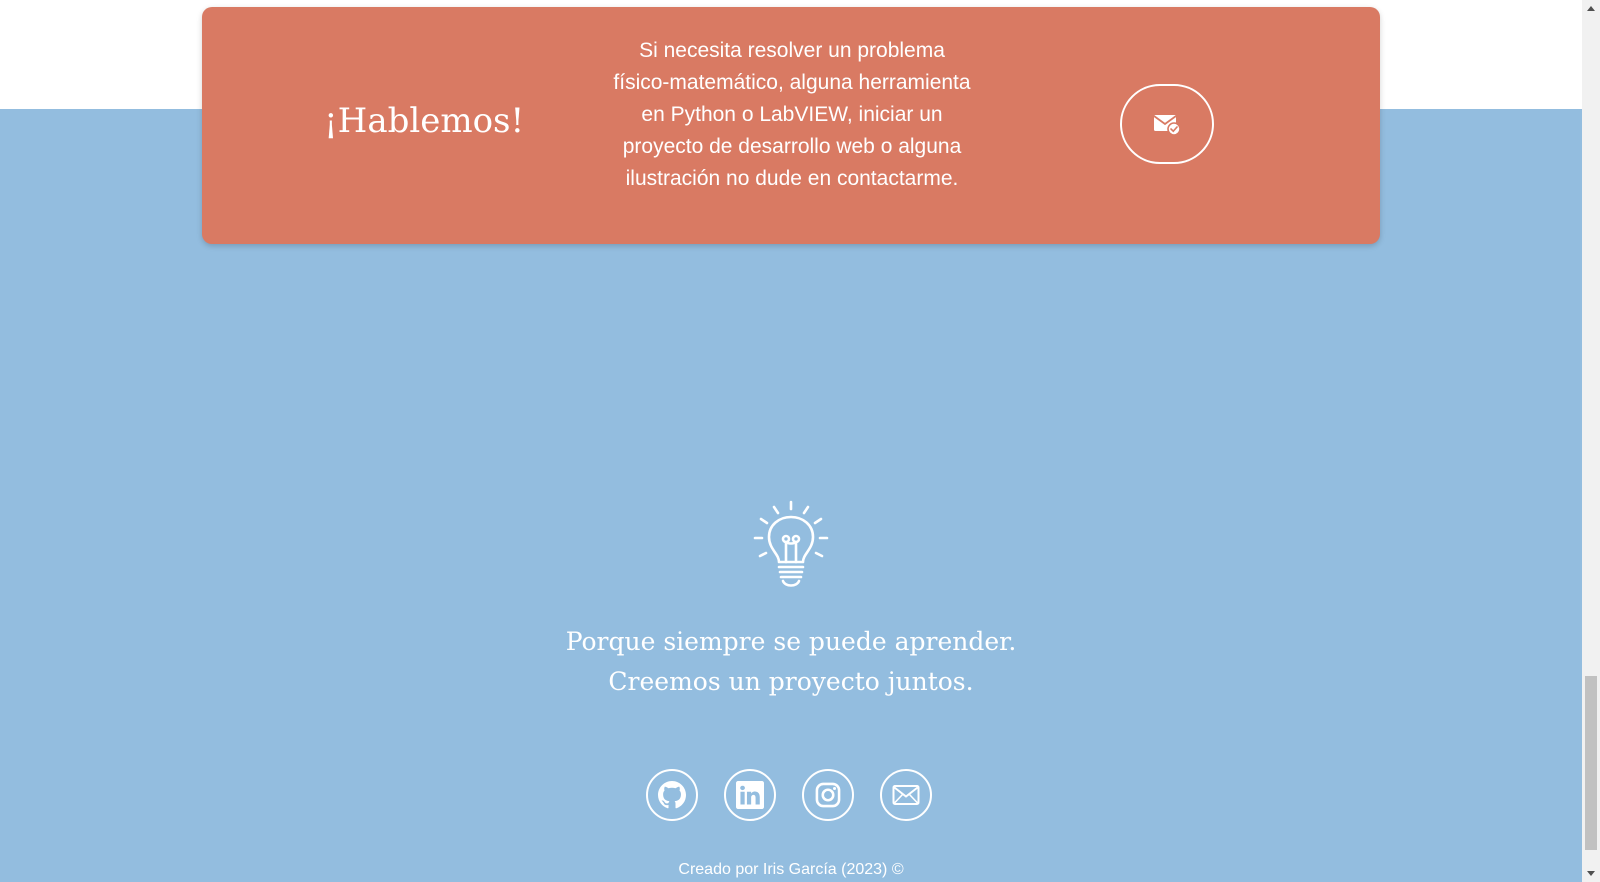 This screenshot has height=882, width=1600. I want to click on lightbulb-icon, so click(791, 543).